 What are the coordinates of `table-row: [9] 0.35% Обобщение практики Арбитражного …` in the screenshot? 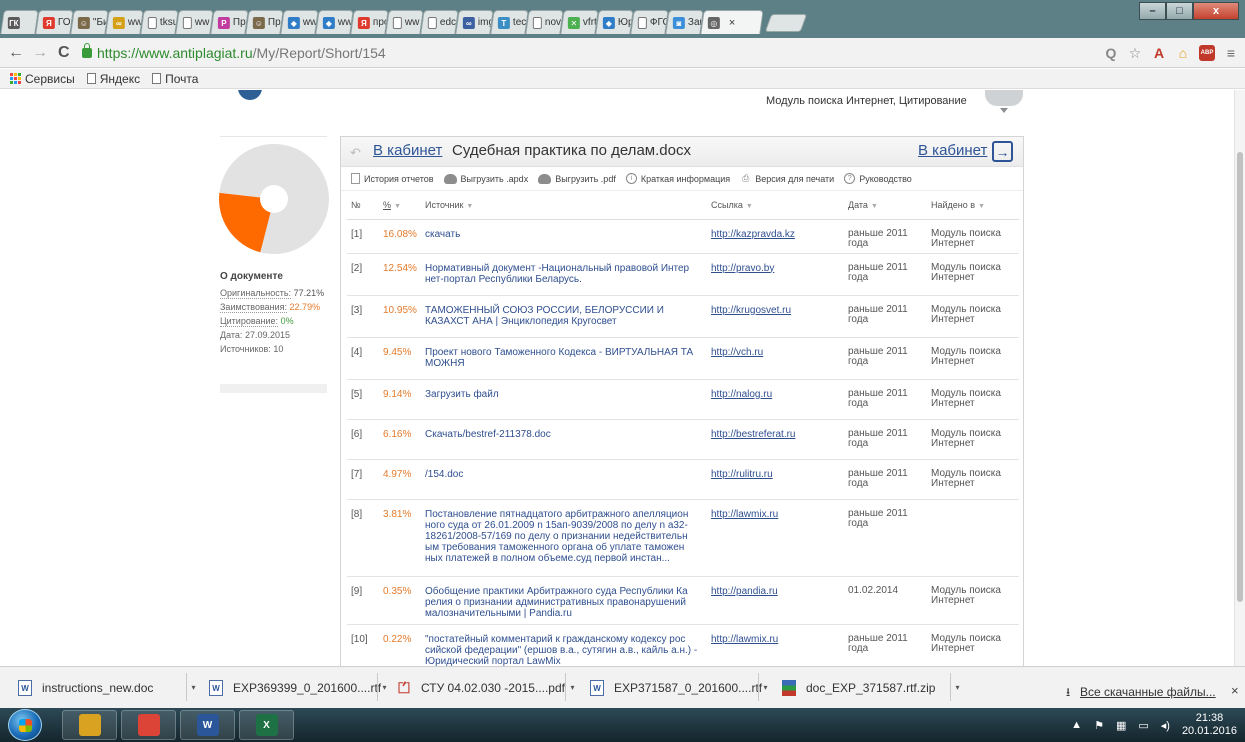 It's located at (683, 600).